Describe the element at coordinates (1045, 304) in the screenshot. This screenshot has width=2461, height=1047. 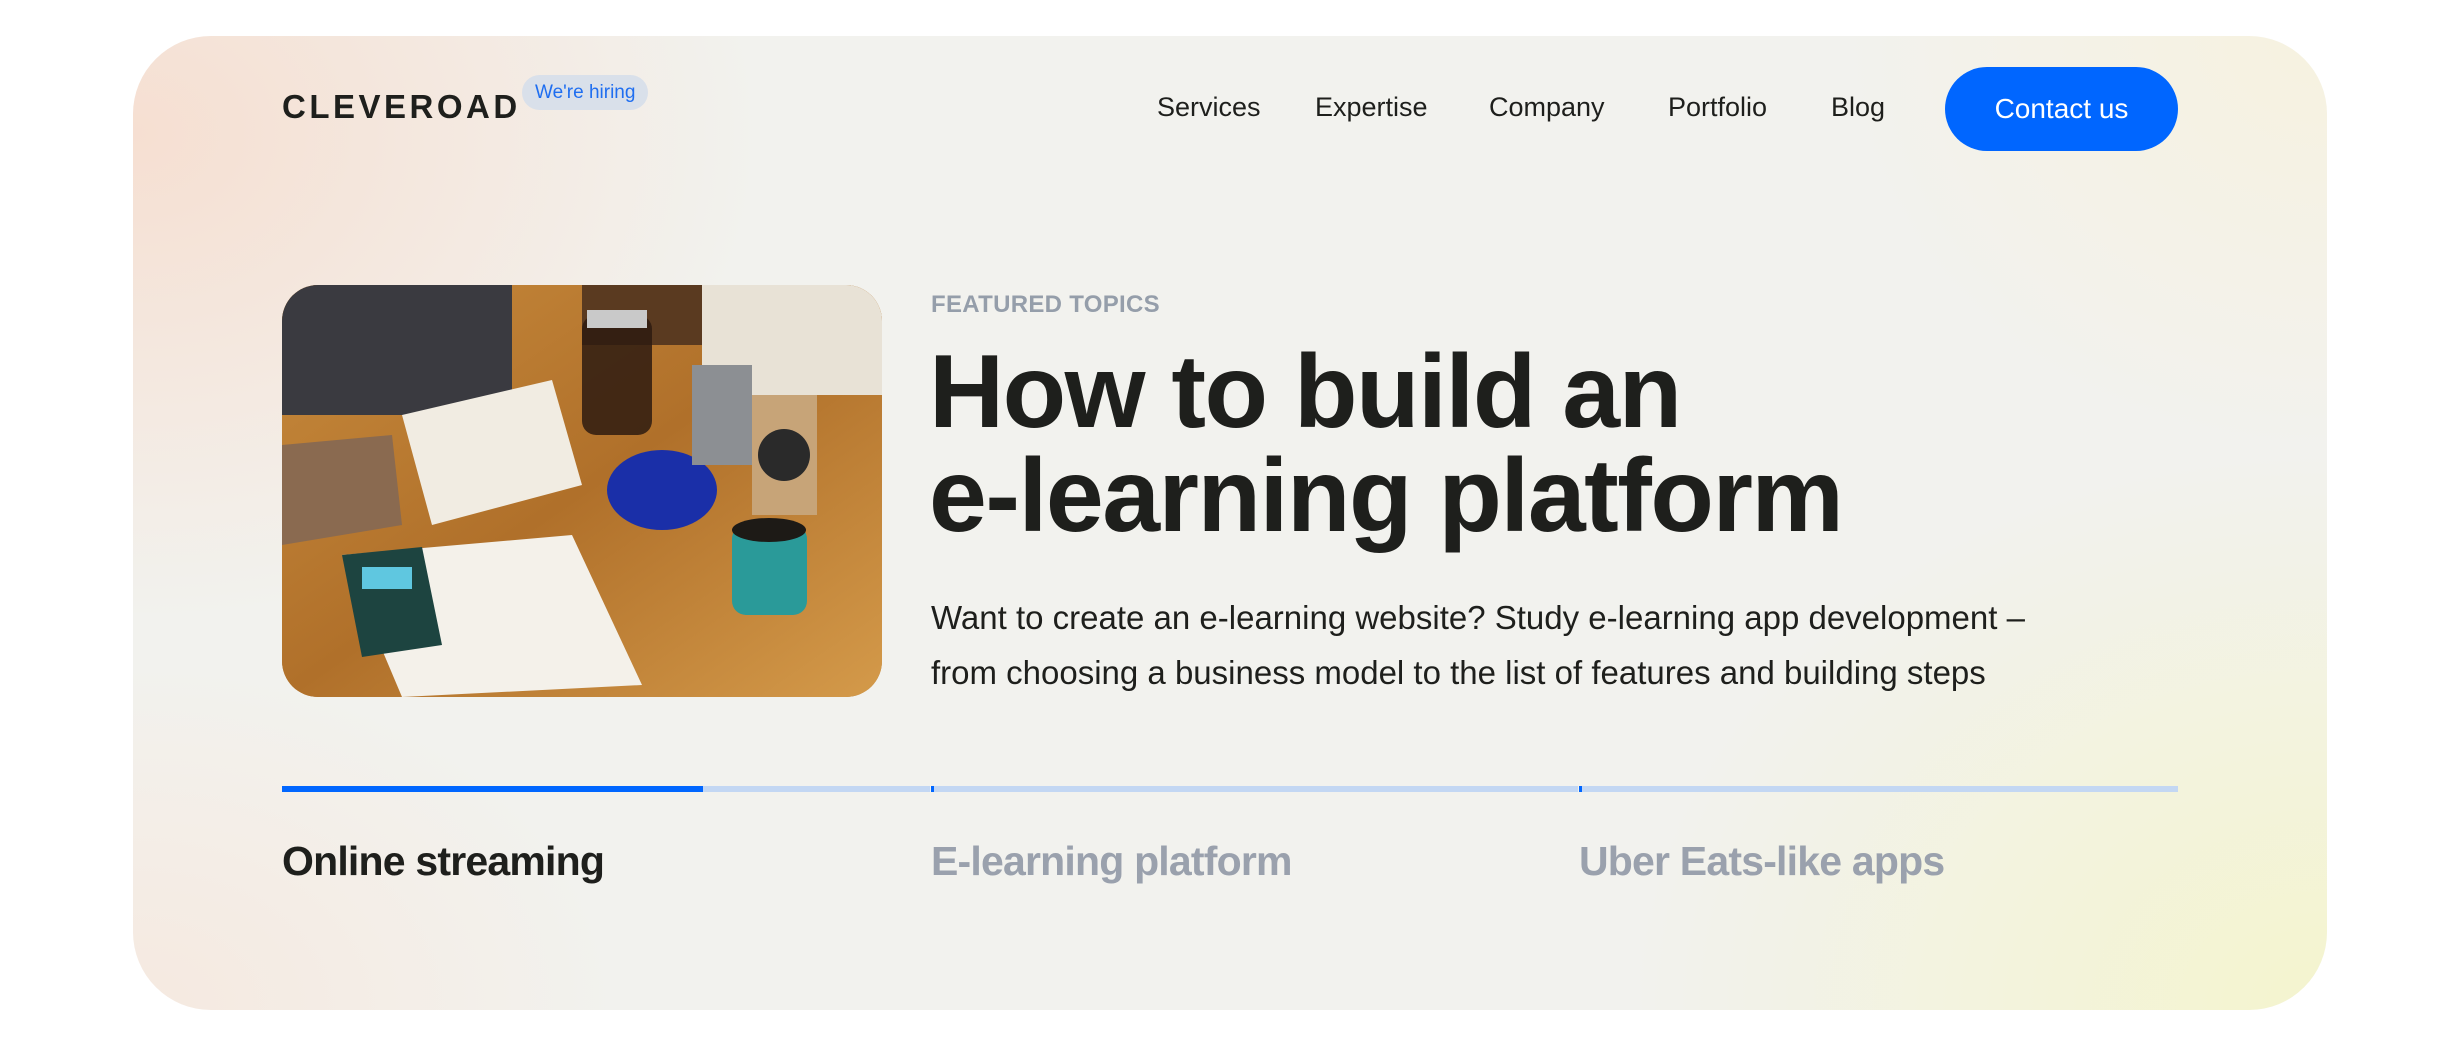
I see `featured-topics-label: FEATURED TOPICS` at that location.